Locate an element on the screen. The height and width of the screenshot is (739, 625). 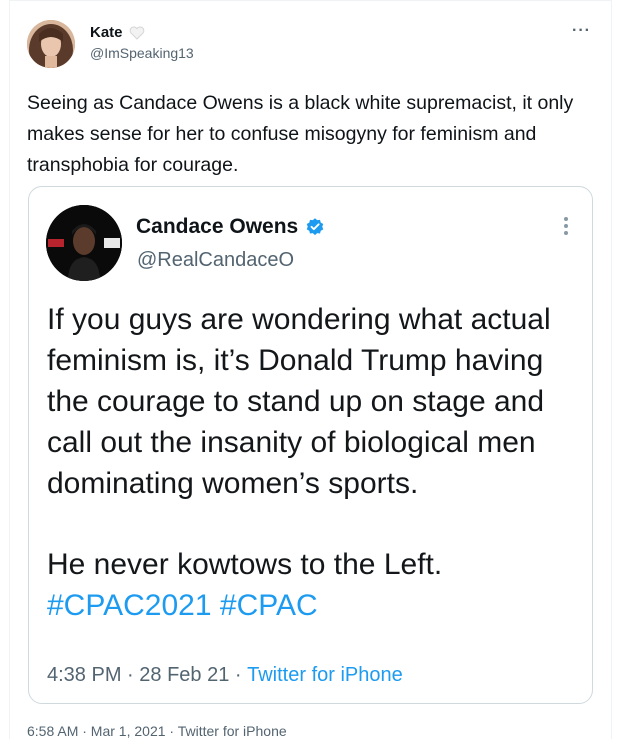
hashtag-cpac2021-link: #CPAC2021 is located at coordinates (129, 605).